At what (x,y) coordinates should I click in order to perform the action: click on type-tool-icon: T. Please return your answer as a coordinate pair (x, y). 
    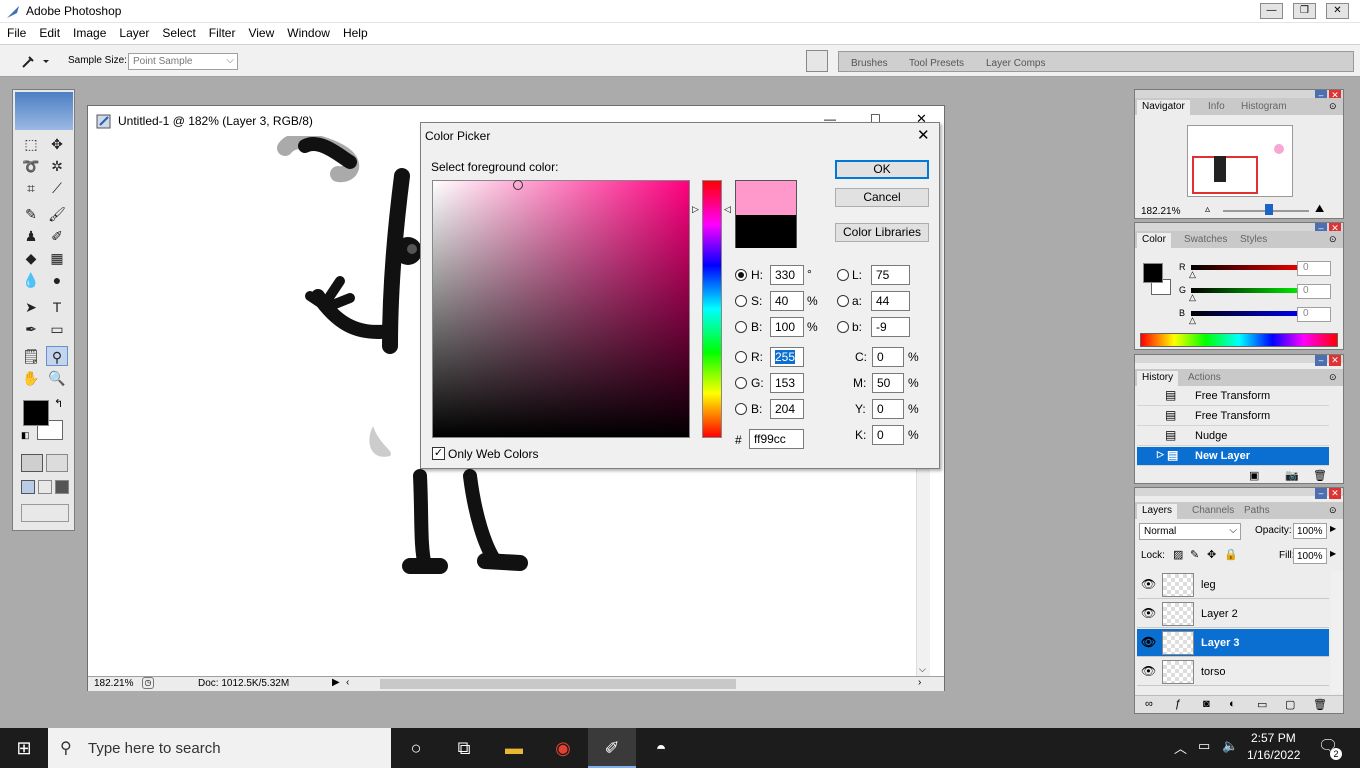
    Looking at the image, I should click on (57, 307).